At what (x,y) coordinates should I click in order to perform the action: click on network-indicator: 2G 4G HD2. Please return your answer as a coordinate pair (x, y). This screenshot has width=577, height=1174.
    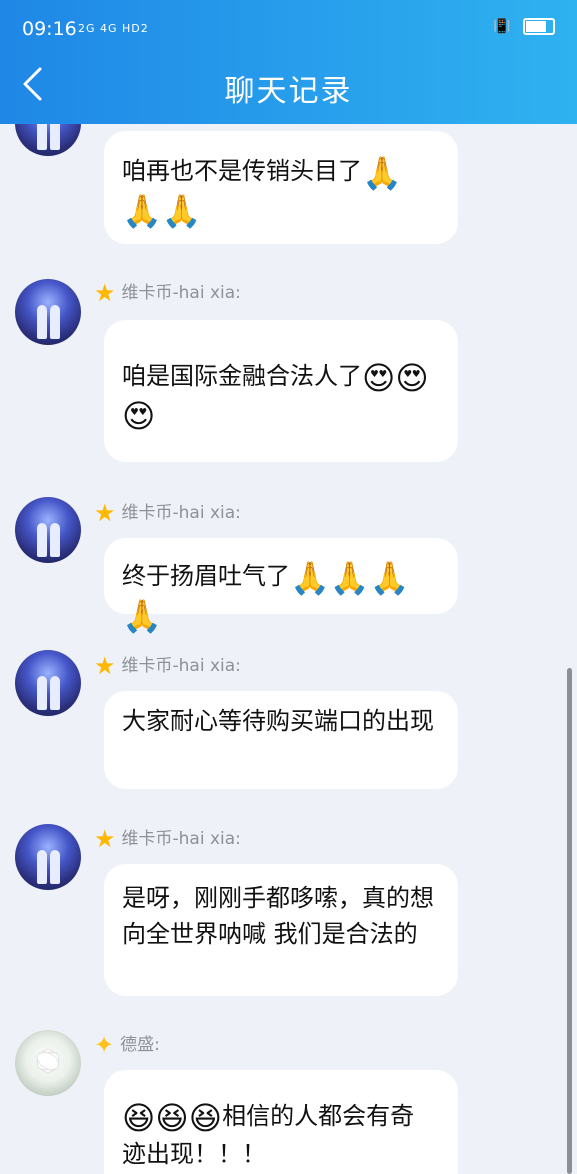
    Looking at the image, I should click on (113, 28).